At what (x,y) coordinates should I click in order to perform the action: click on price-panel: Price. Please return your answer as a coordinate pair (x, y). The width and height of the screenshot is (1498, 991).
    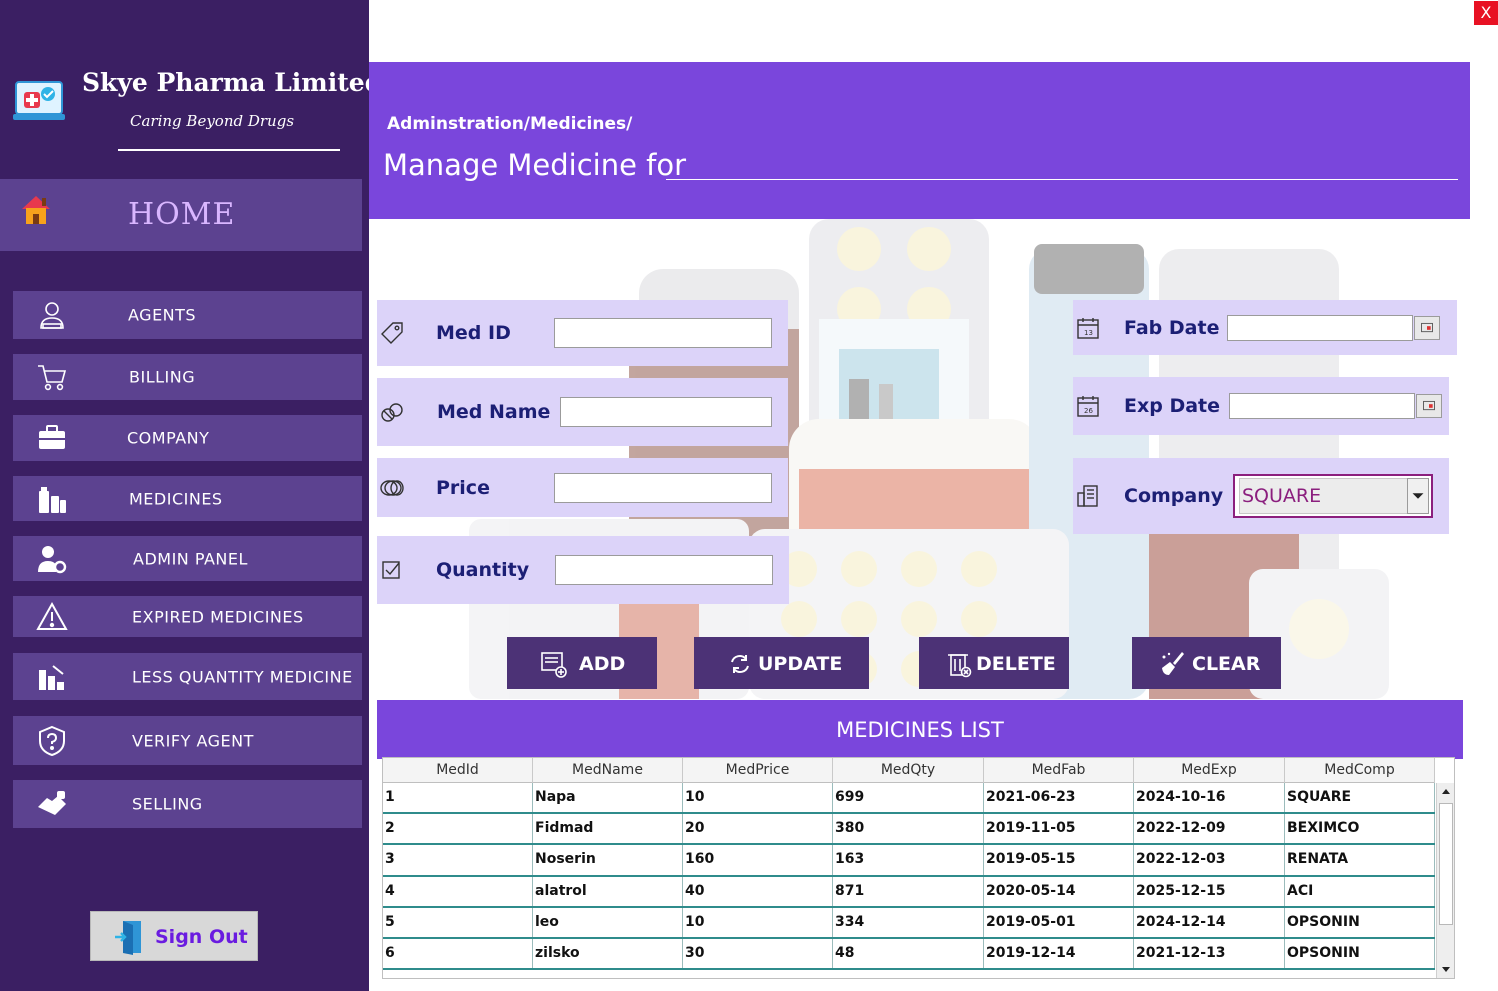
    Looking at the image, I should click on (582, 487).